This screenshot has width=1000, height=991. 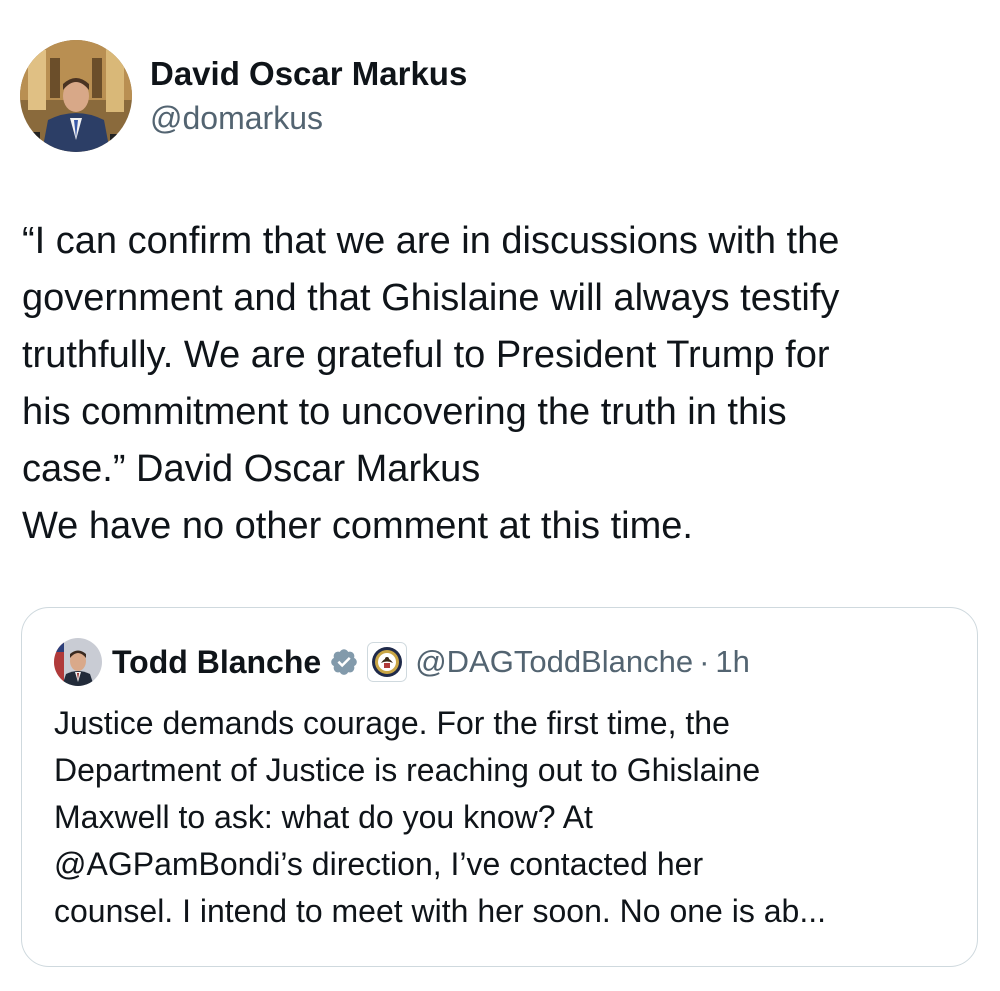 I want to click on verified-badge-icon, so click(x=344, y=662).